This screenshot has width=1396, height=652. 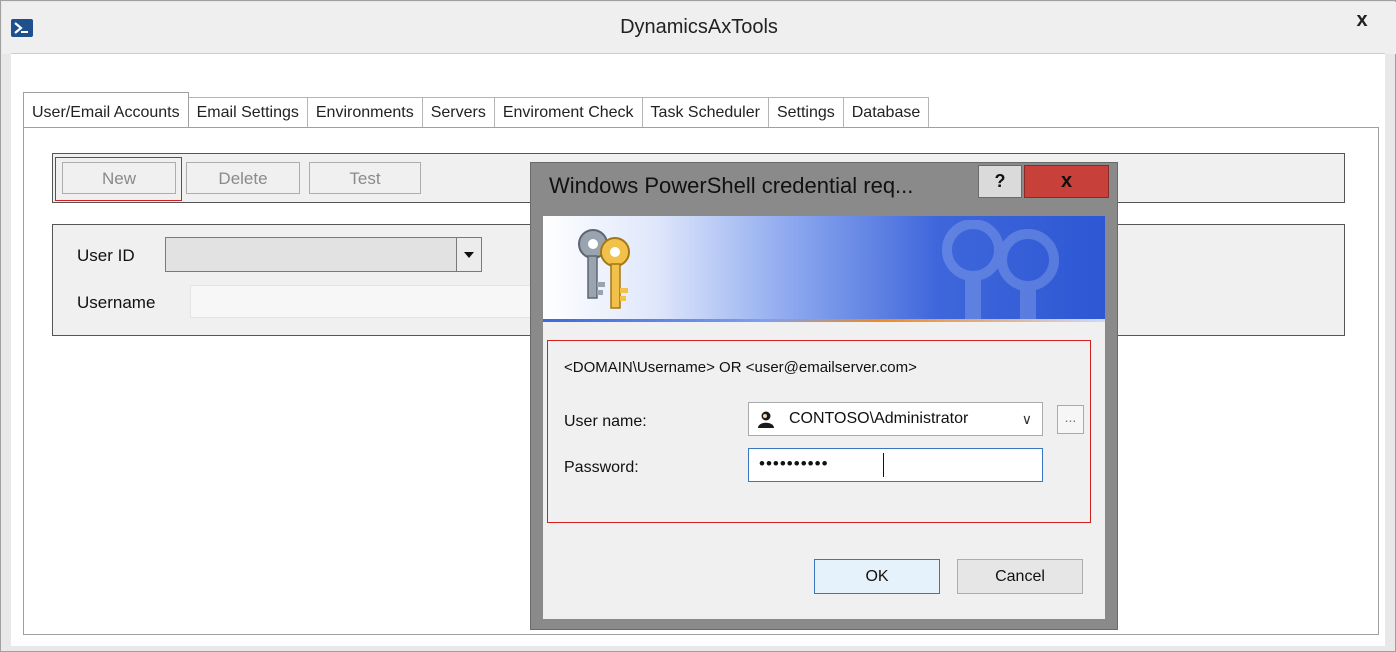 What do you see at coordinates (794, 463) in the screenshot?
I see `password-mask: ••••••••••` at bounding box center [794, 463].